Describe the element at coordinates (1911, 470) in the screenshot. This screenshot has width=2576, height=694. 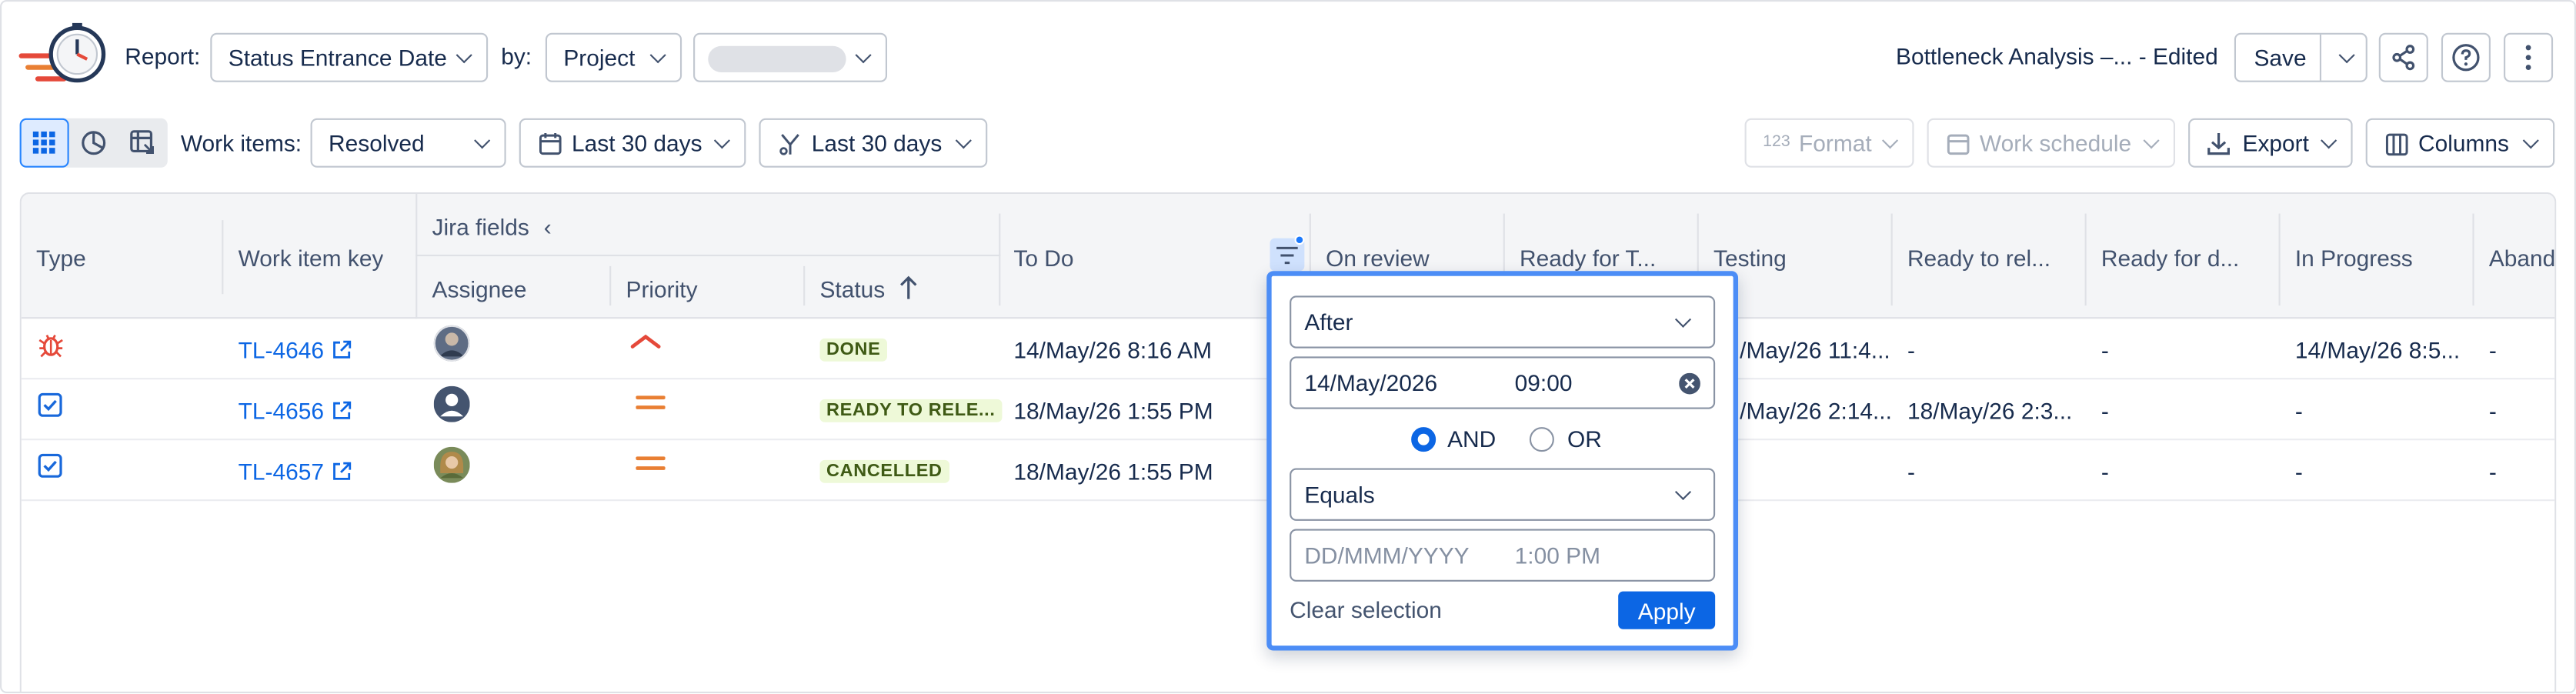
I see `ready-to-release-cell: -` at that location.